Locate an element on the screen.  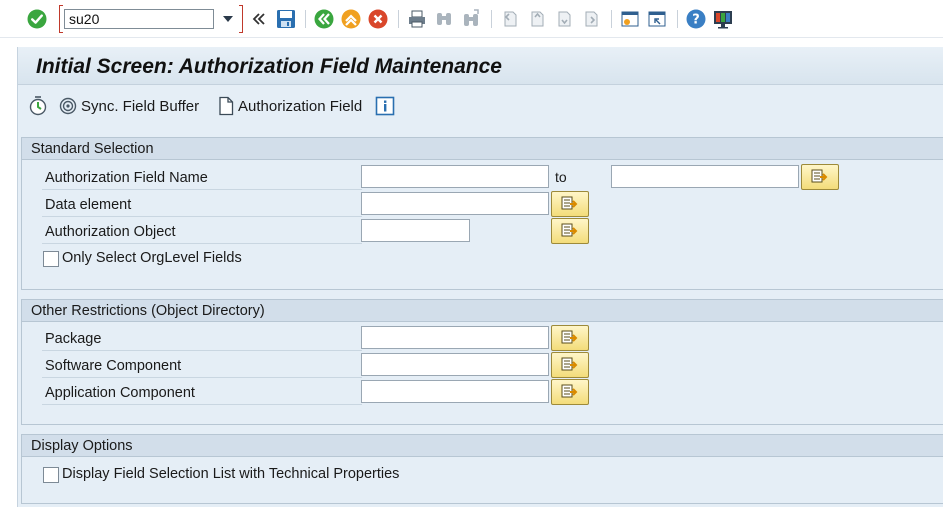
standard-selection-title: Standard Selection is located at coordinates (92, 149).